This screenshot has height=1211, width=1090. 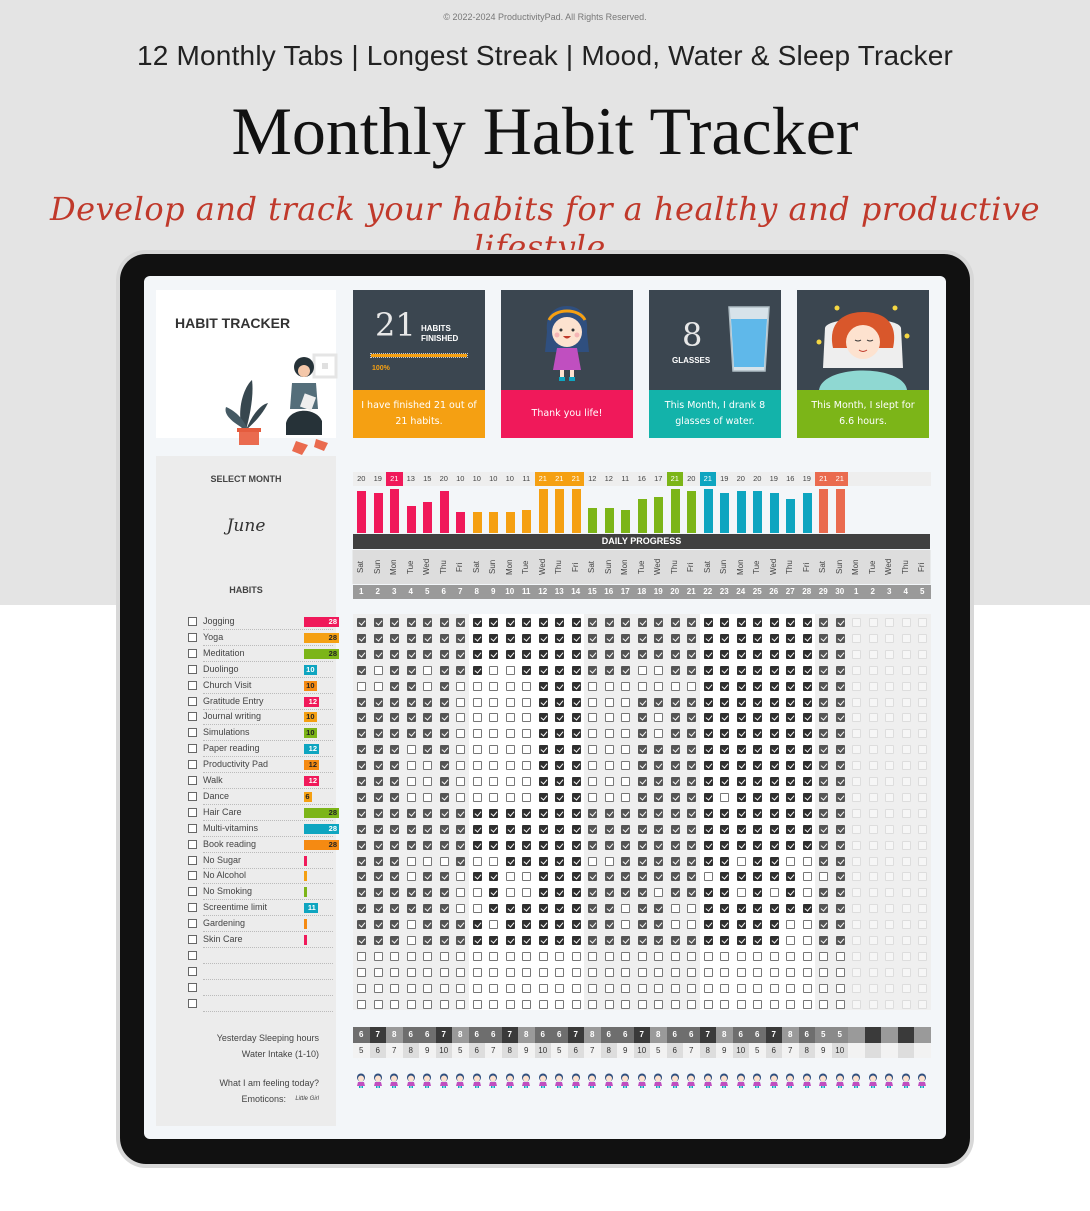 I want to click on water-intake-cell: 5, so click(x=658, y=1050).